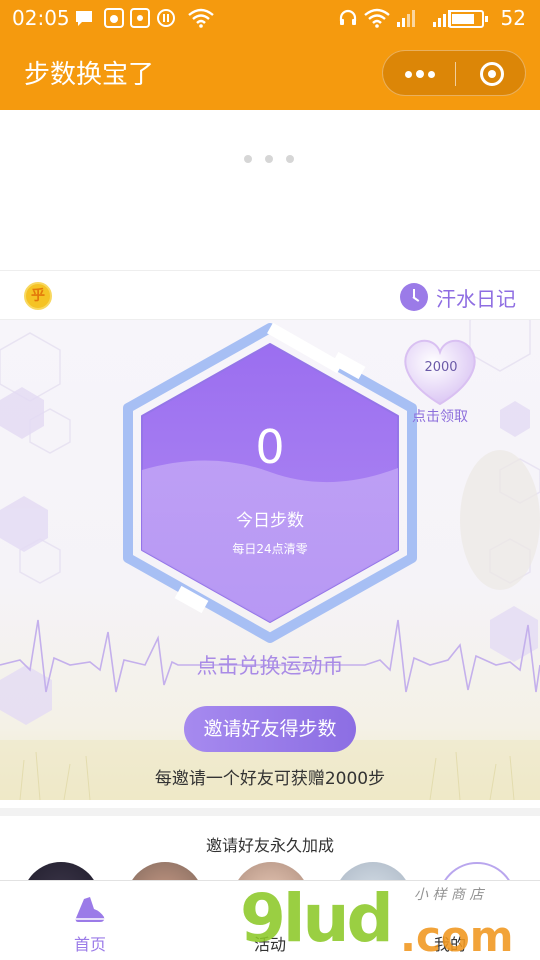 The width and height of the screenshot is (540, 960). What do you see at coordinates (440, 416) in the screenshot?
I see `bonus-claim-link: 点击领取` at bounding box center [440, 416].